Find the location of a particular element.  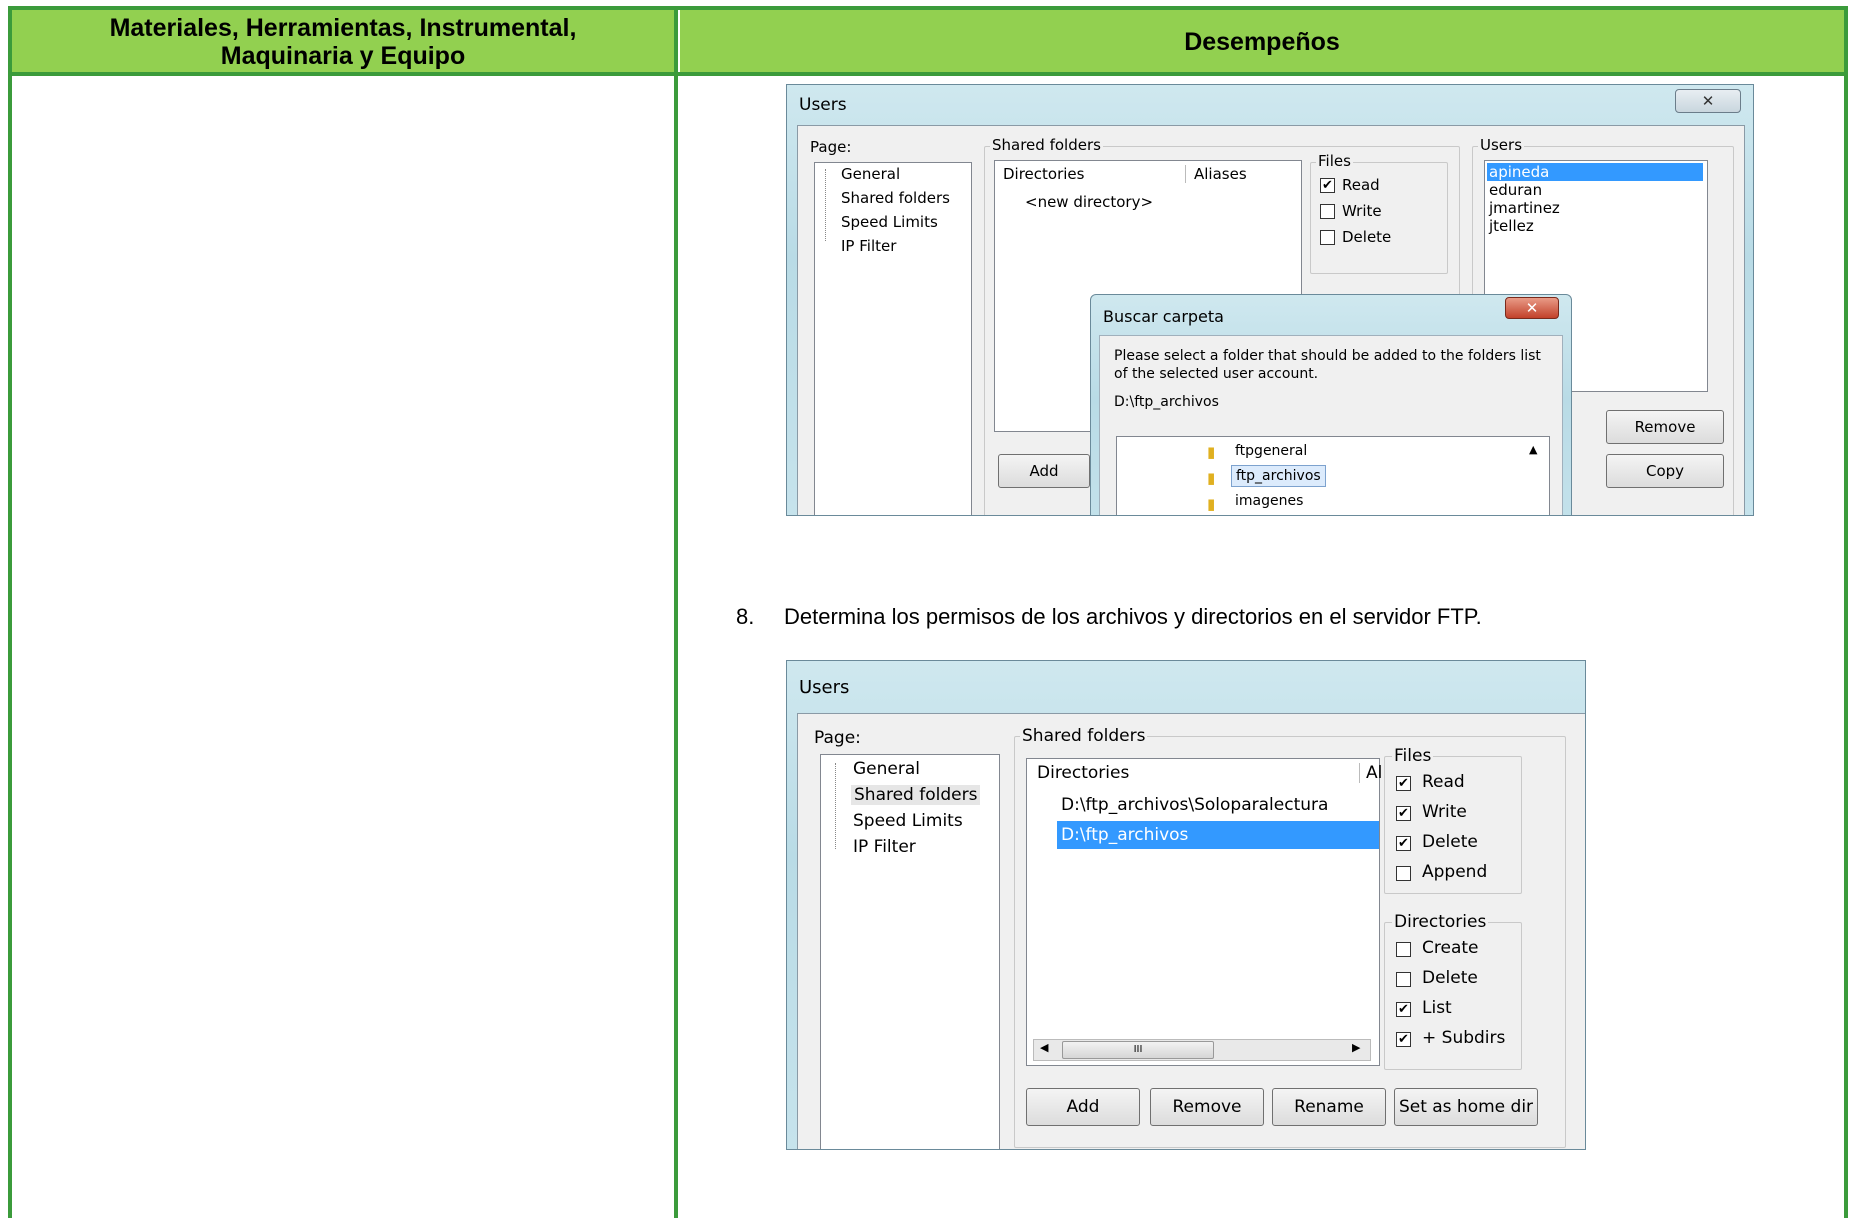

new-directory-item: <new directory> is located at coordinates (1089, 202).